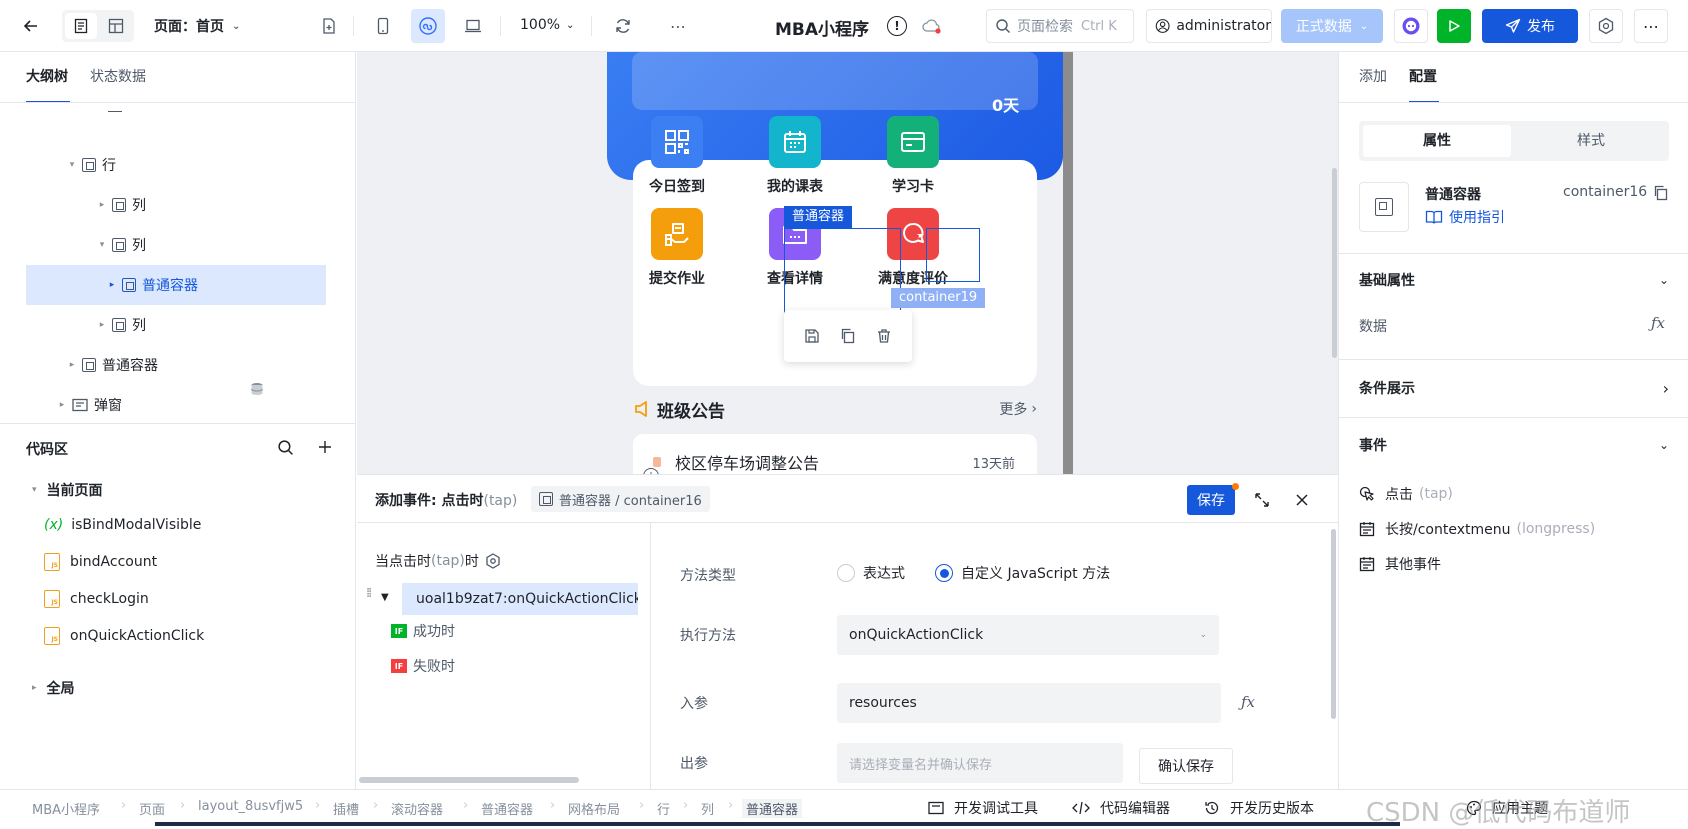  What do you see at coordinates (1022, 573) in the screenshot?
I see `radio-custom-js: 自定义 JavaScript 方法` at bounding box center [1022, 573].